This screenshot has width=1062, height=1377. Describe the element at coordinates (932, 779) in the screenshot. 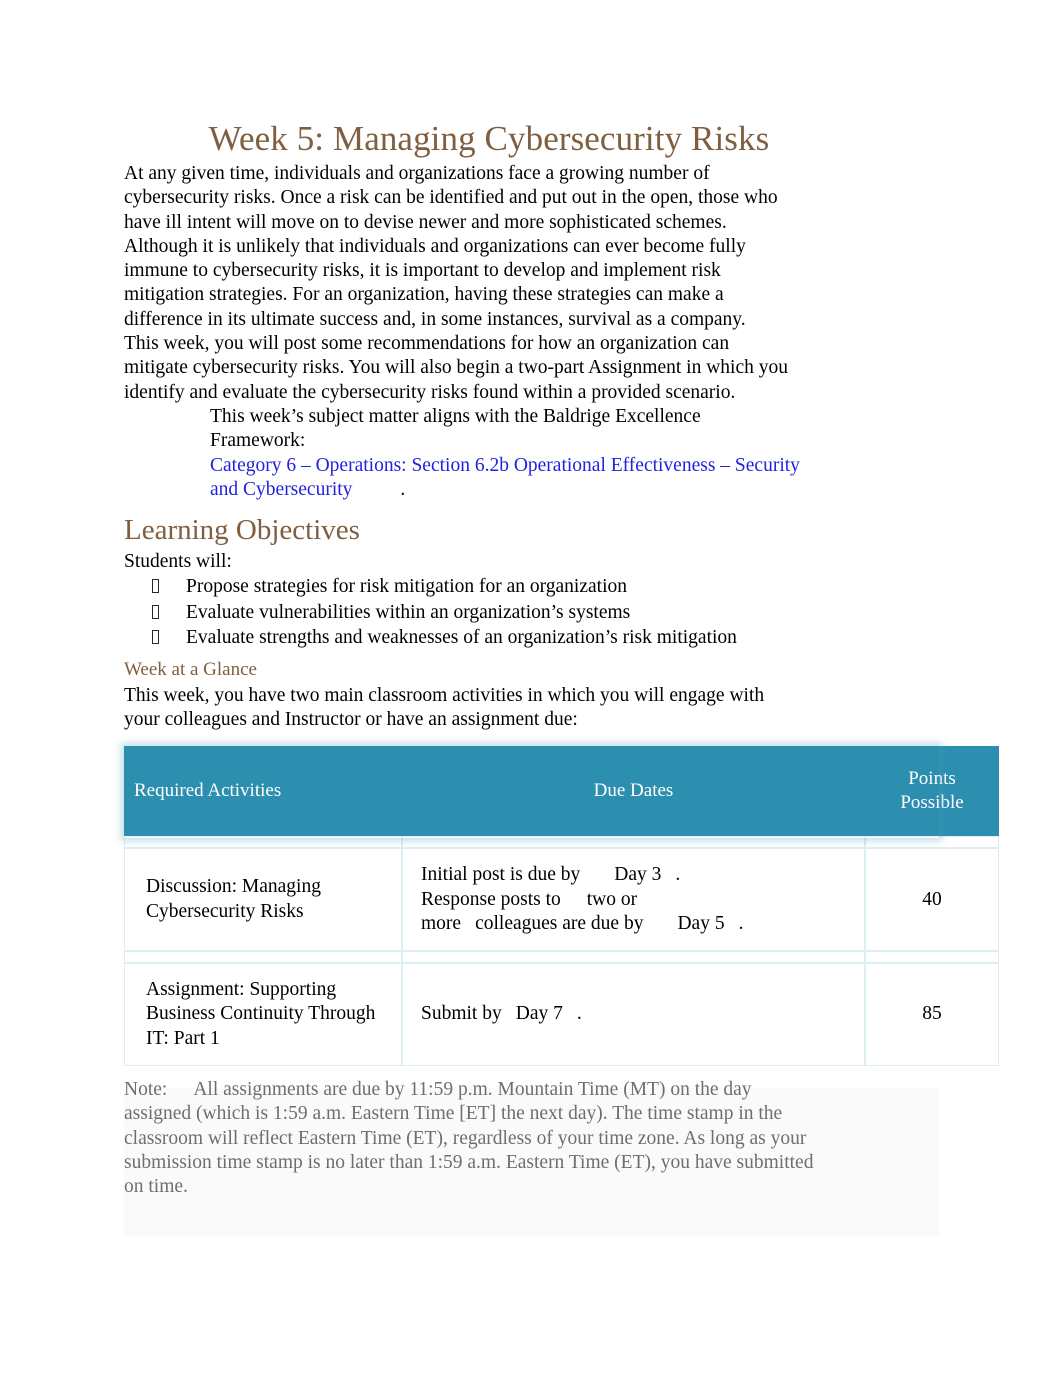

I see `points-header-line1: Points` at that location.